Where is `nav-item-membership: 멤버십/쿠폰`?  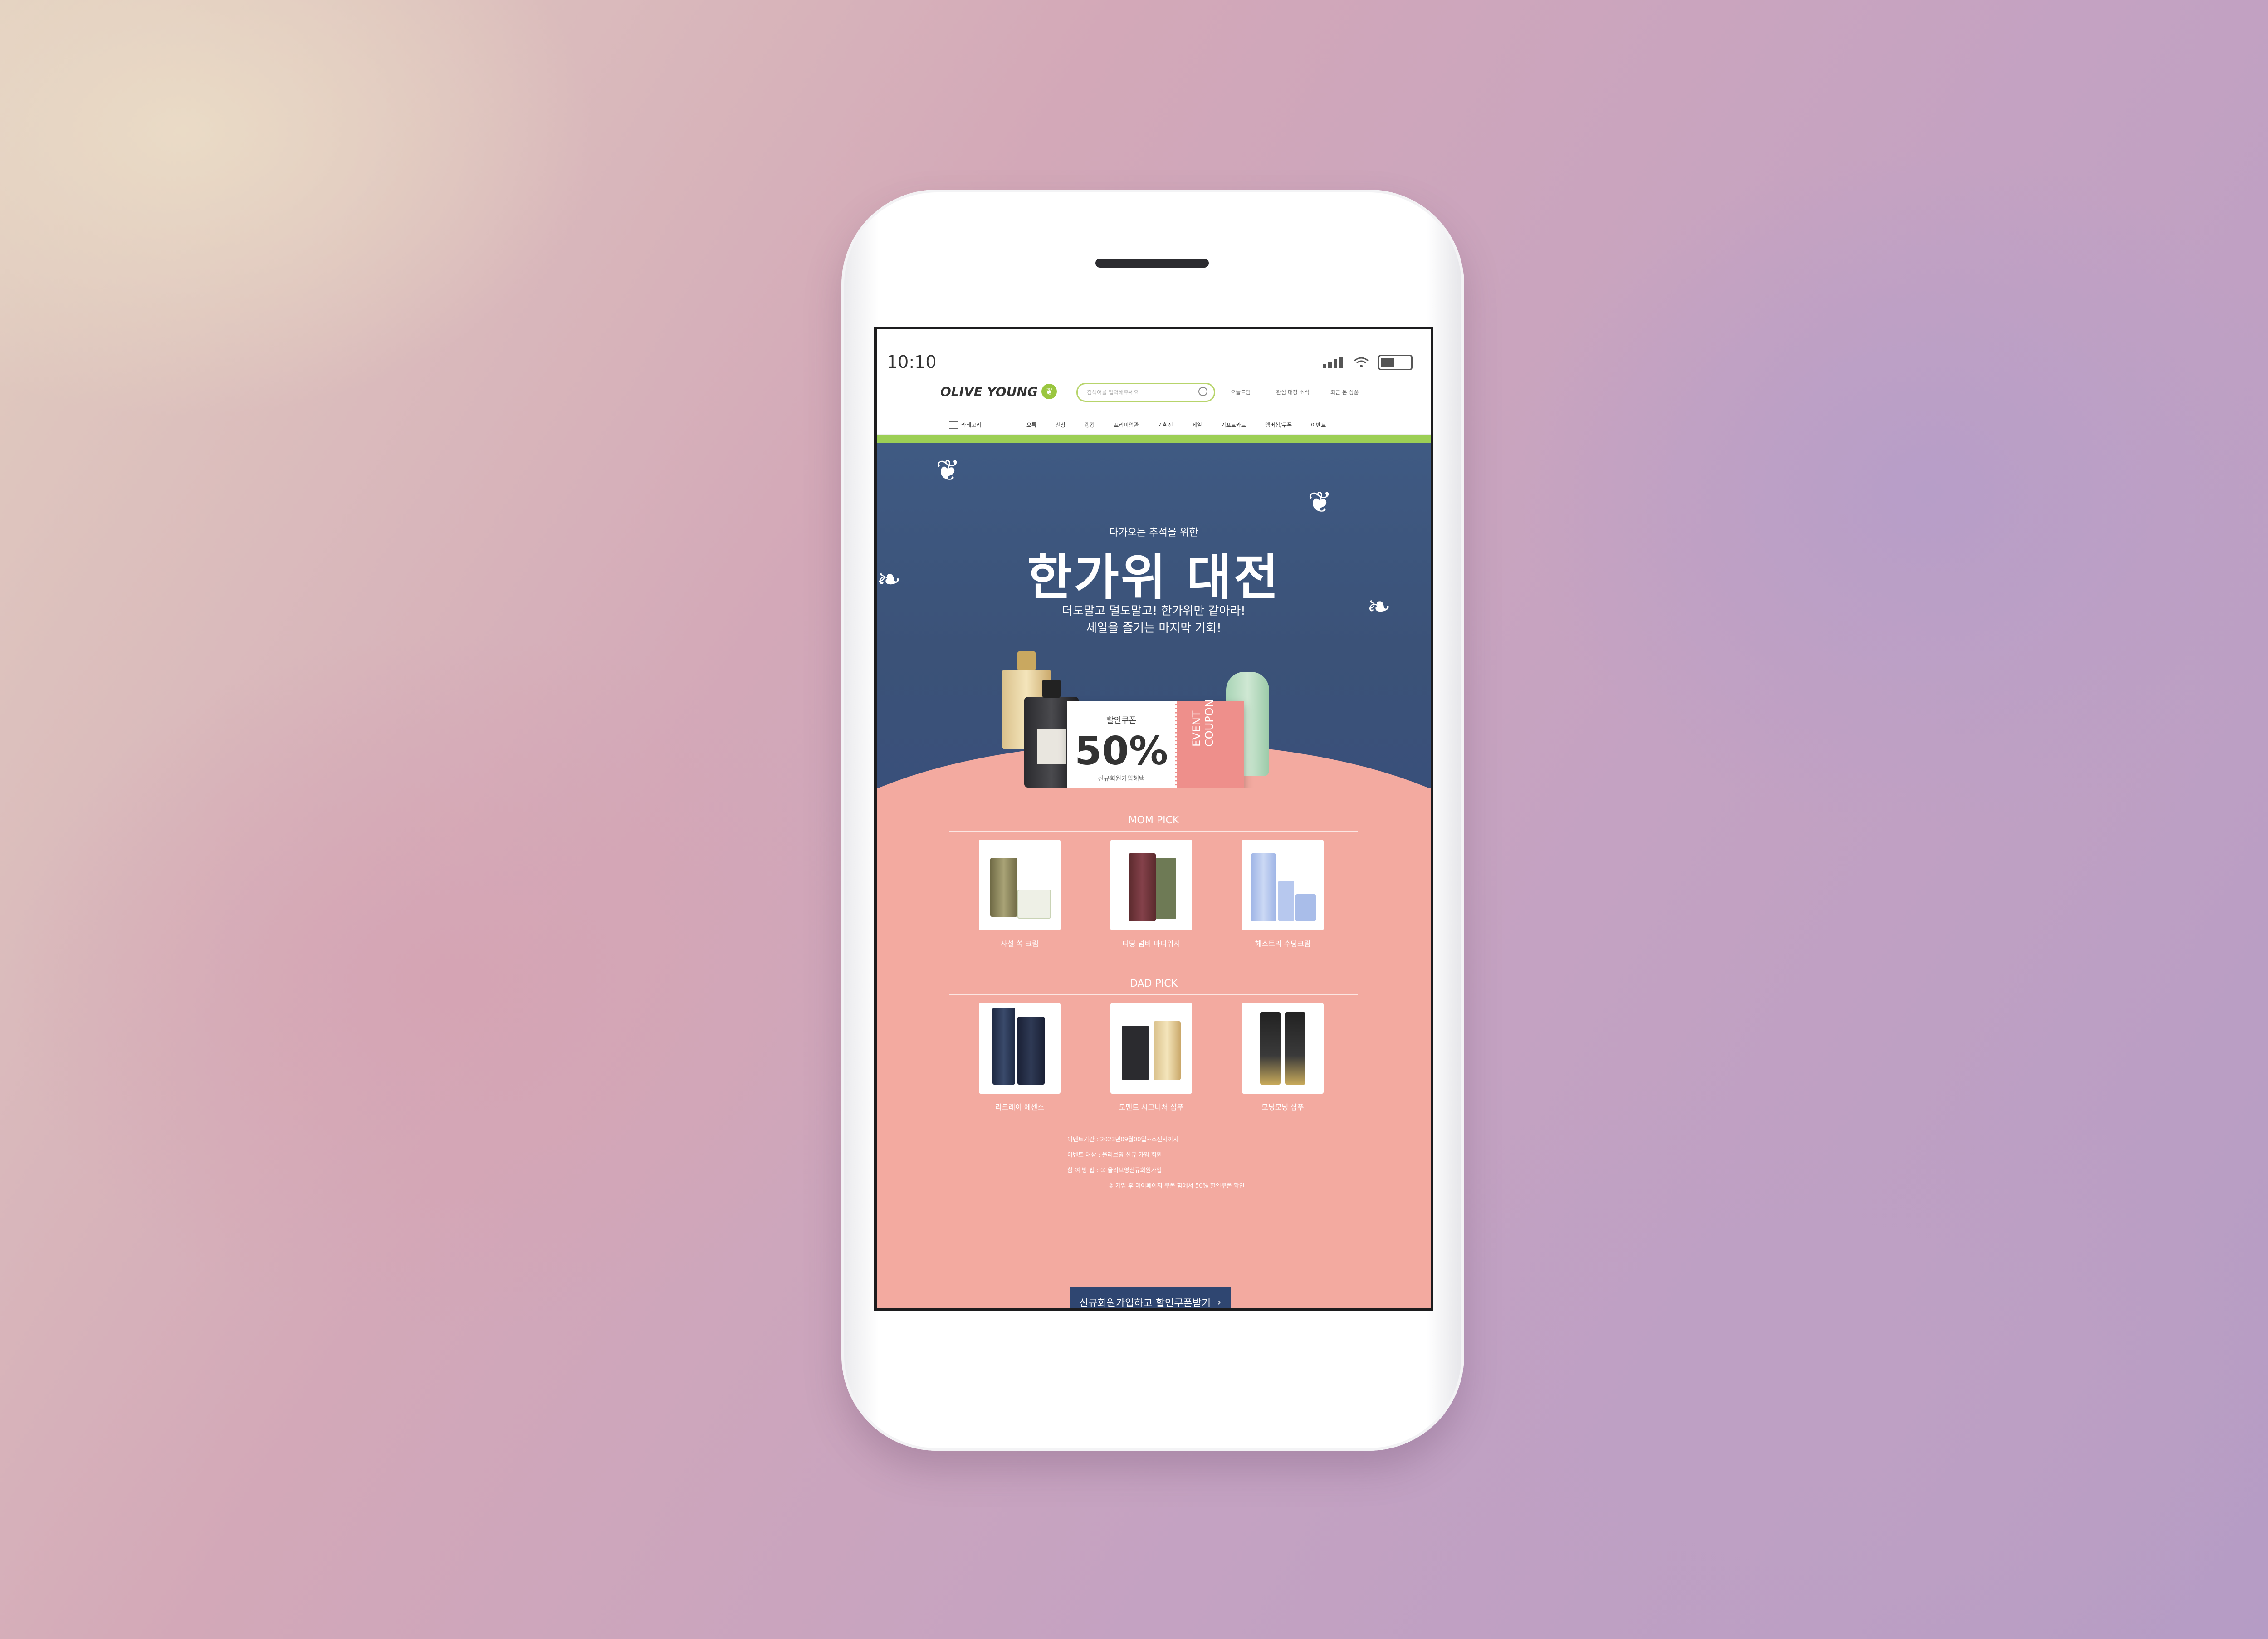 nav-item-membership: 멤버십/쿠폰 is located at coordinates (1279, 425).